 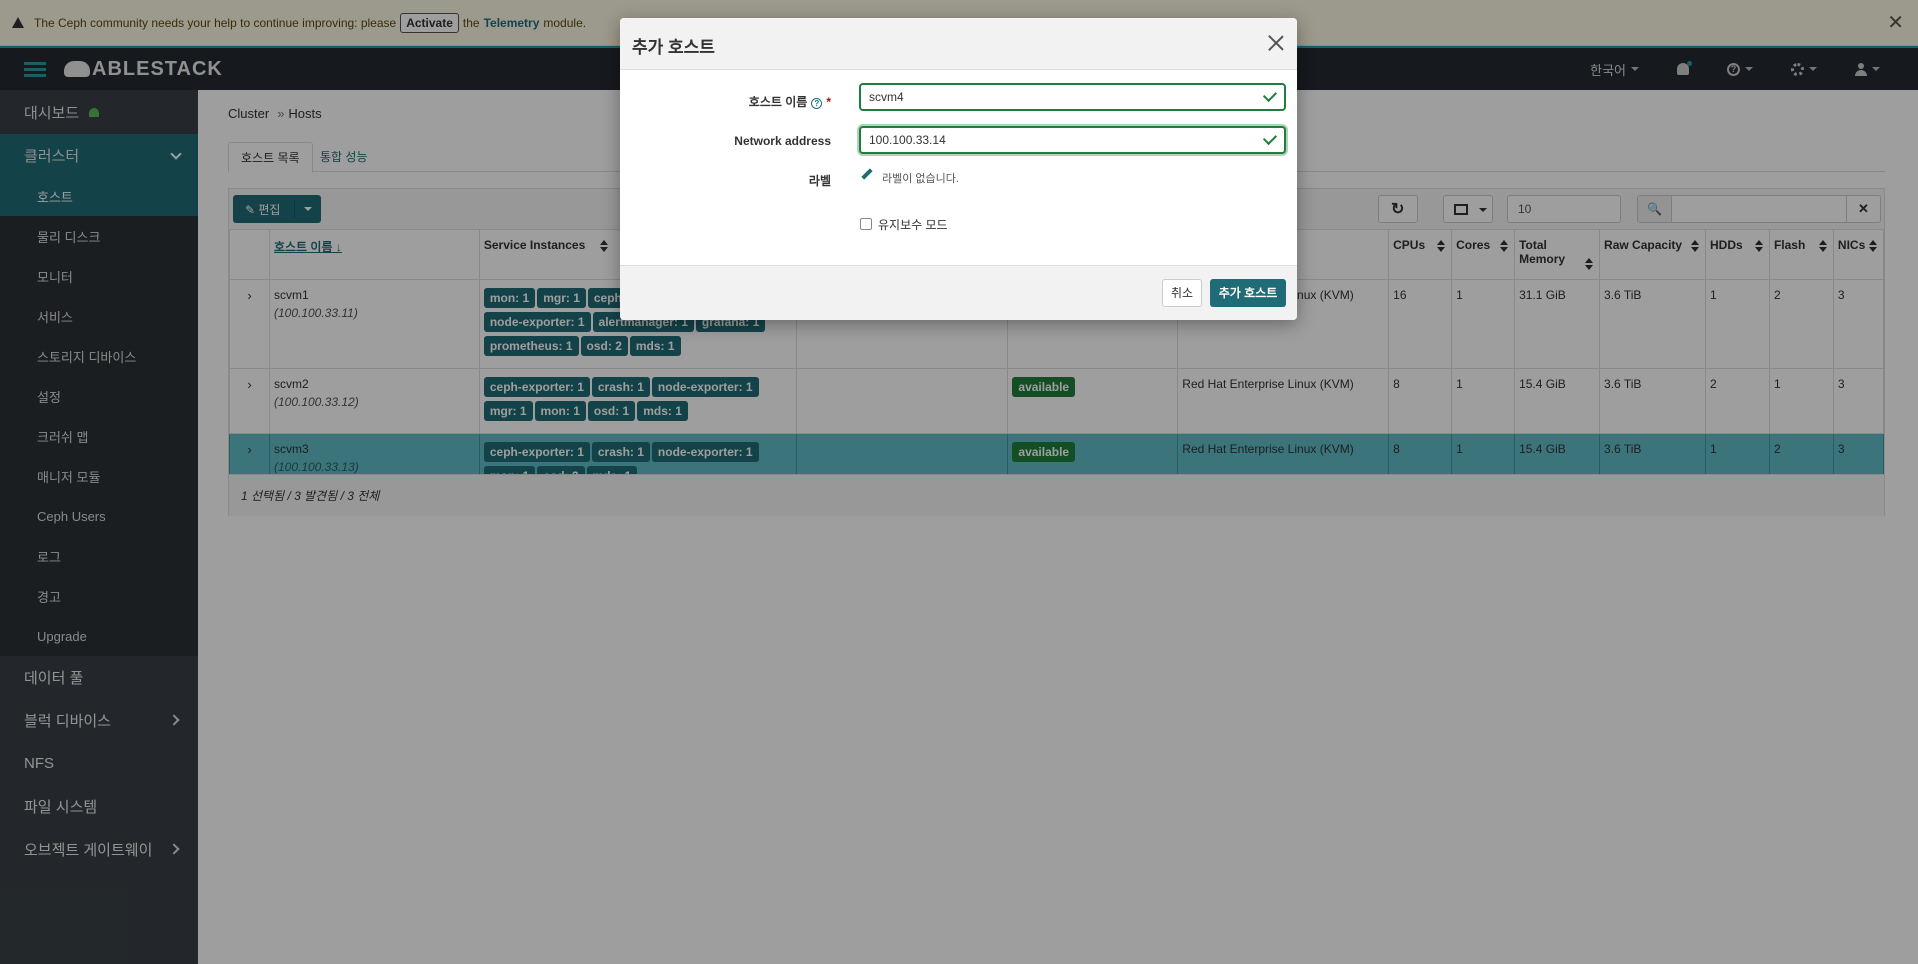 What do you see at coordinates (866, 224) in the screenshot?
I see `maintenance-checkbox` at bounding box center [866, 224].